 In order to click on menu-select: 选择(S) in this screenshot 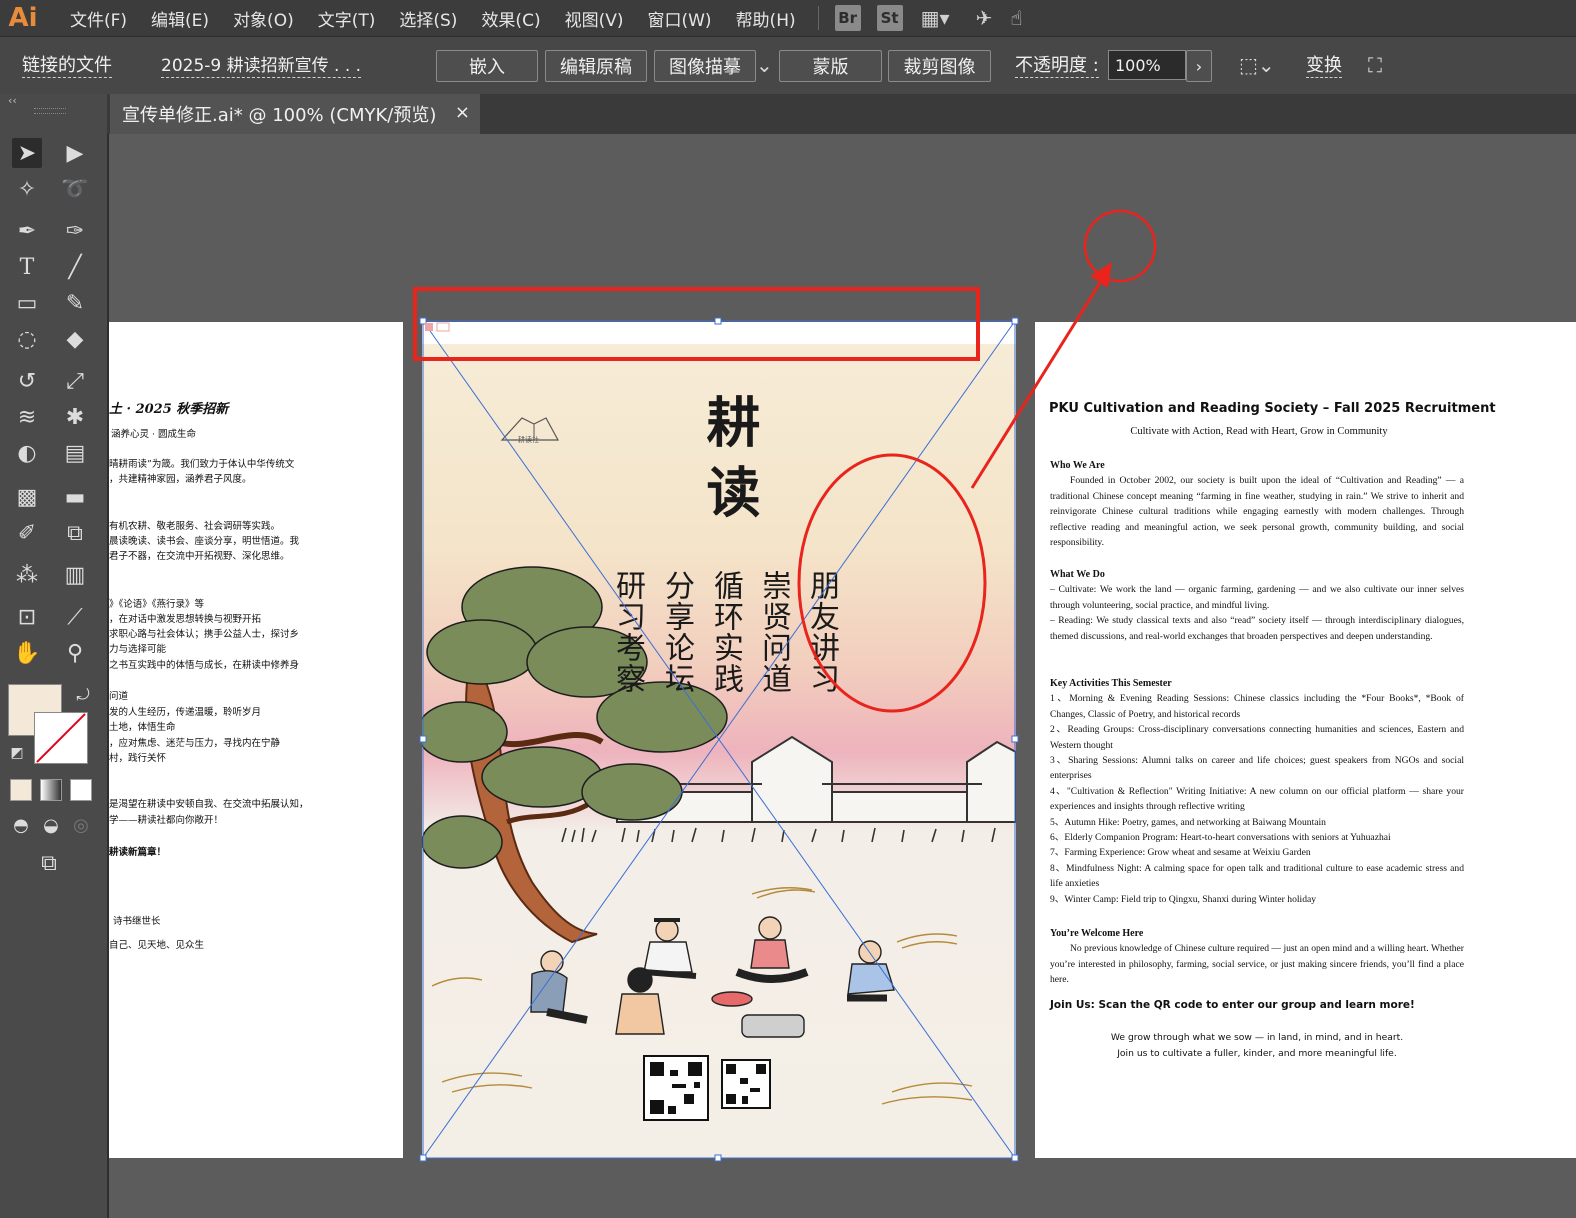, I will do `click(428, 18)`.